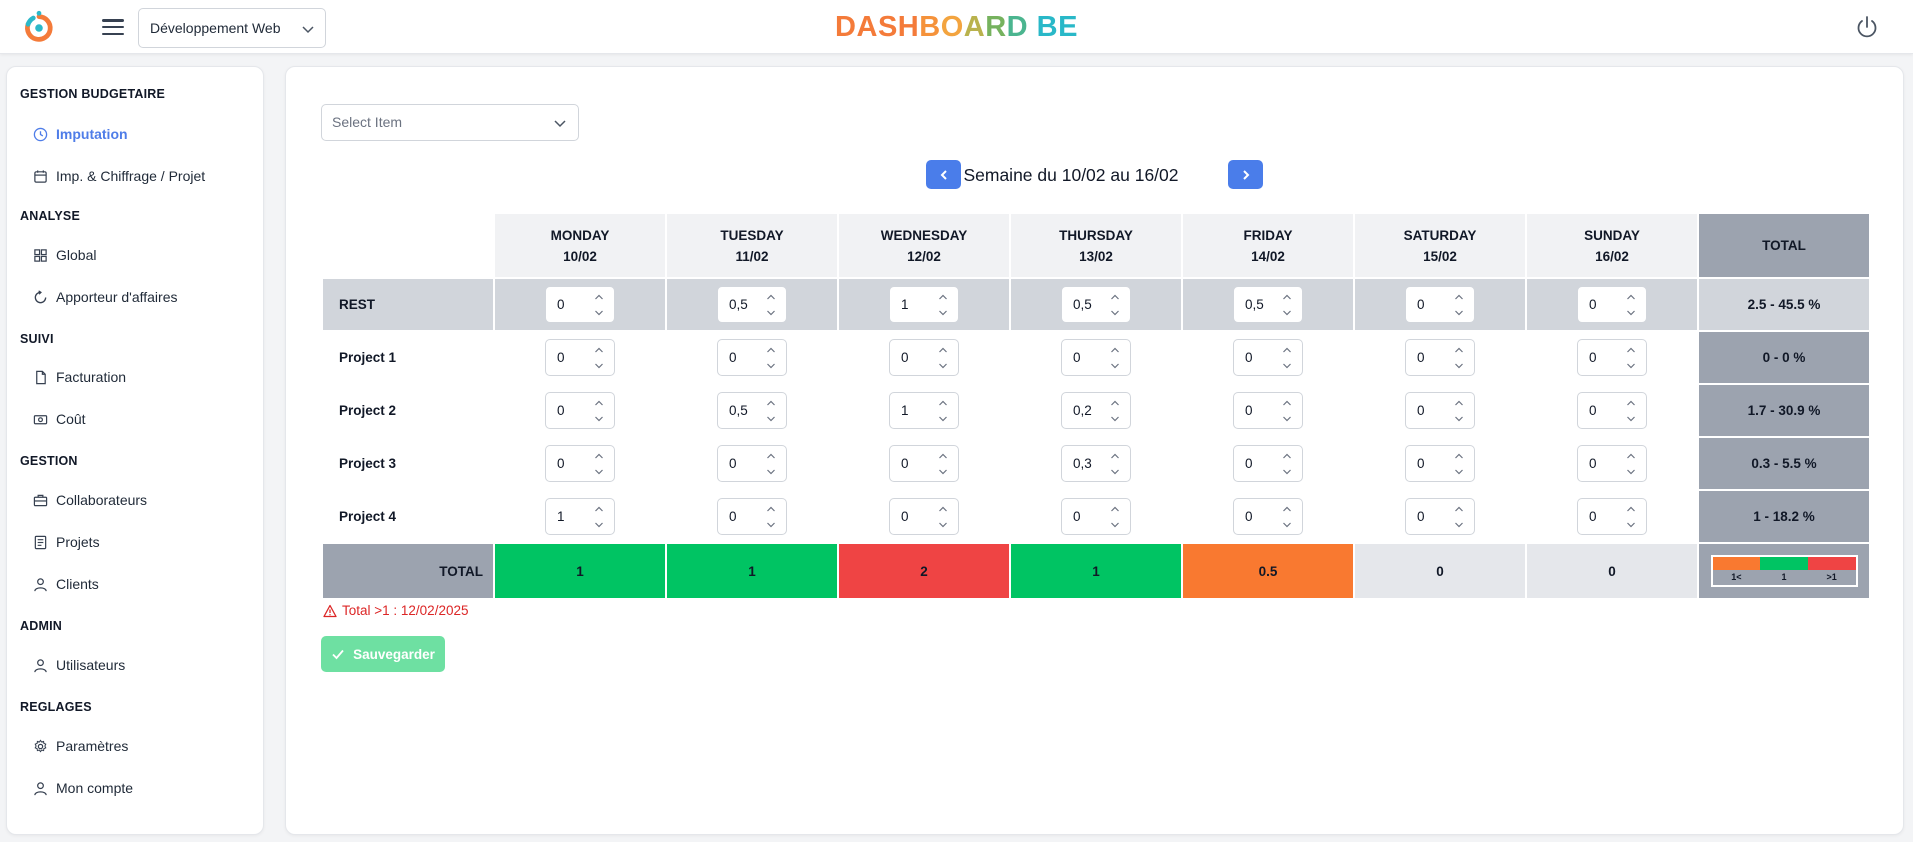  I want to click on hours-input-value: 0,5, so click(1254, 304).